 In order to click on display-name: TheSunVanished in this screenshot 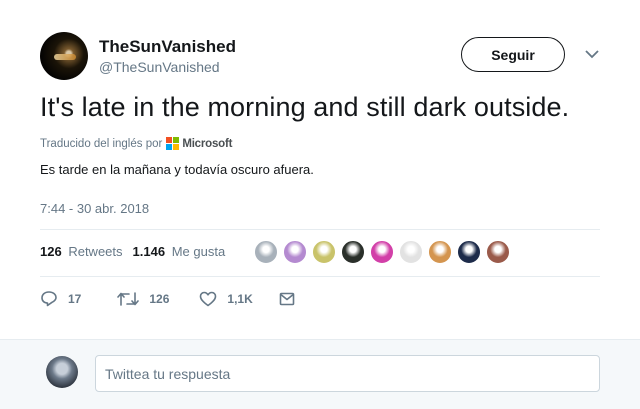, I will do `click(167, 47)`.